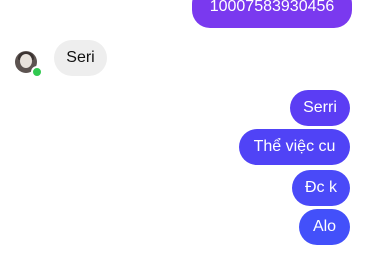 The width and height of the screenshot is (374, 257). What do you see at coordinates (294, 147) in the screenshot?
I see `outgoing-message: Thể việc cu` at bounding box center [294, 147].